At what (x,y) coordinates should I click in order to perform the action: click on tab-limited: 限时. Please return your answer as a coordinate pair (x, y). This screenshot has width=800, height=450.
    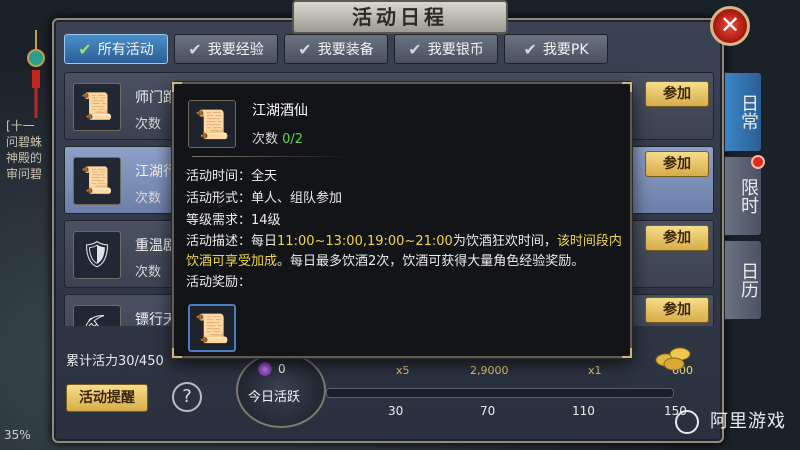
    Looking at the image, I should click on (744, 195).